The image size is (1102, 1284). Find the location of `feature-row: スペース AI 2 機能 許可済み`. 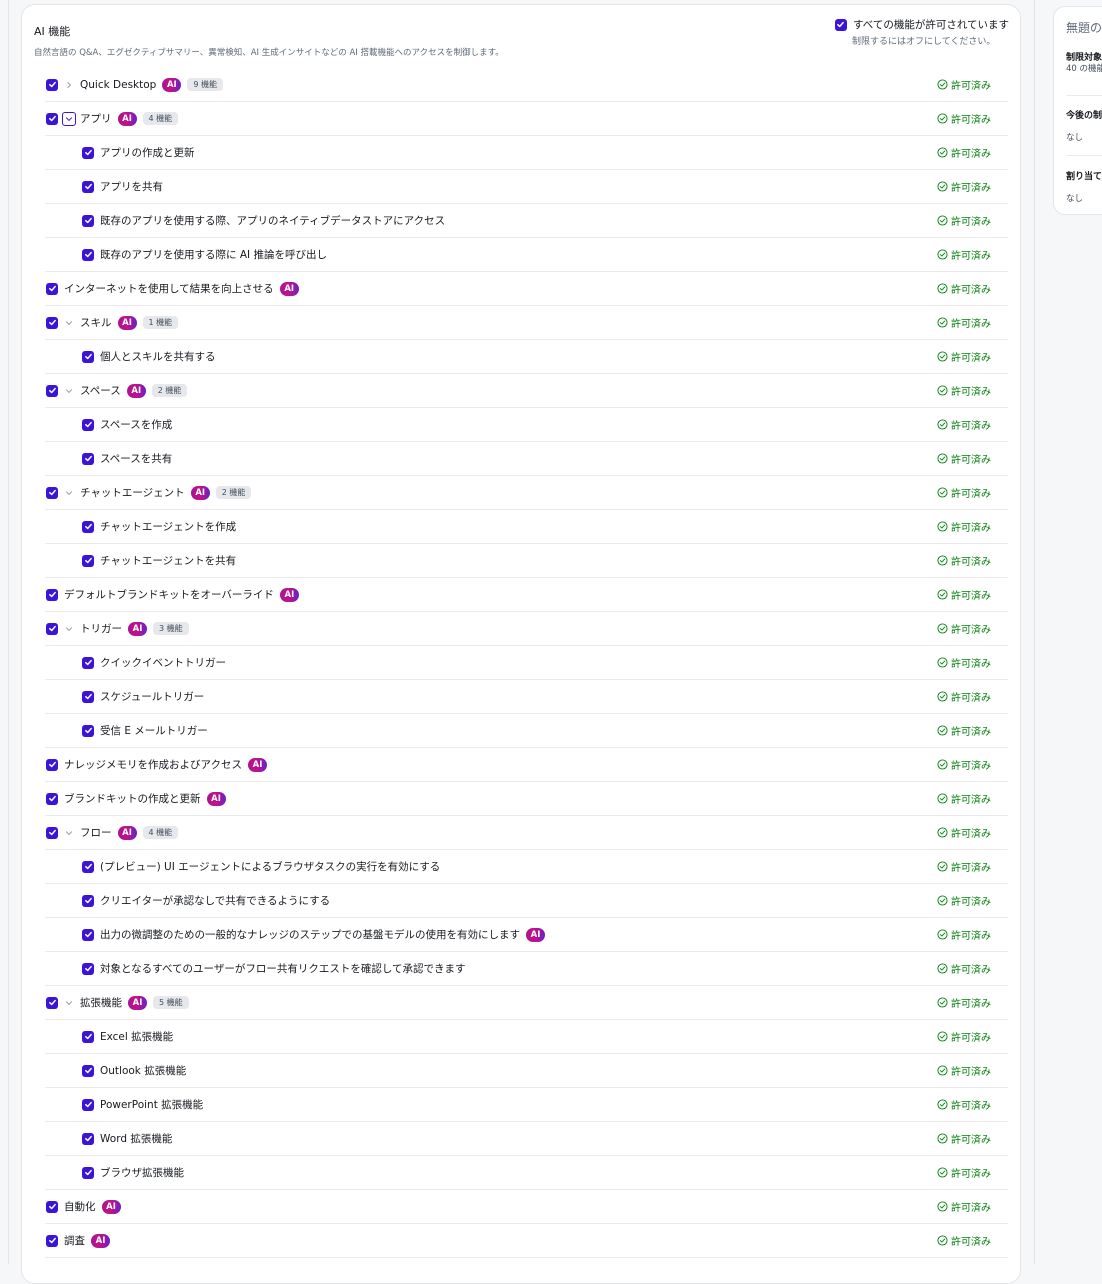

feature-row: スペース AI 2 機能 許可済み is located at coordinates (526, 391).